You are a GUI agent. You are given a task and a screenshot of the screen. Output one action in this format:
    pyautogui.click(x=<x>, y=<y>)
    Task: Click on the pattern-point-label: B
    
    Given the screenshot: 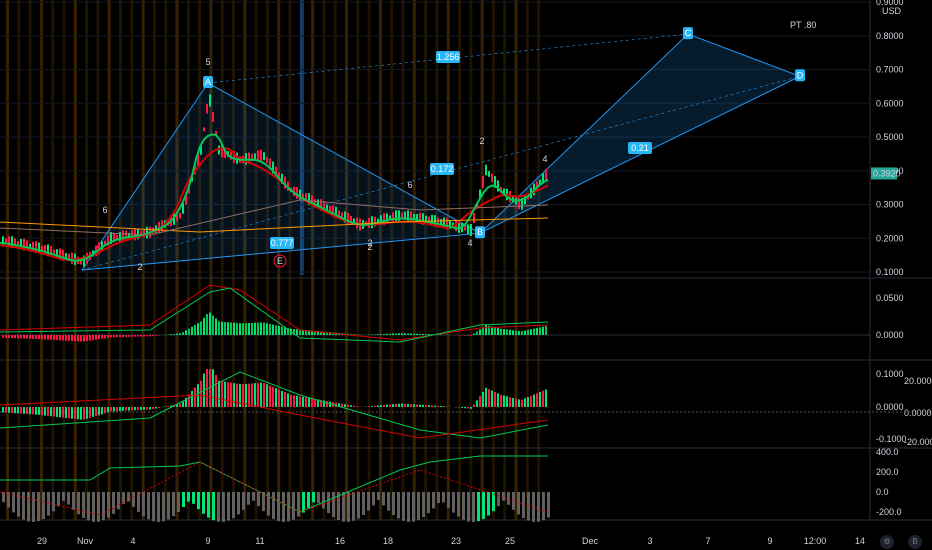 What is the action you would take?
    pyautogui.click(x=480, y=232)
    